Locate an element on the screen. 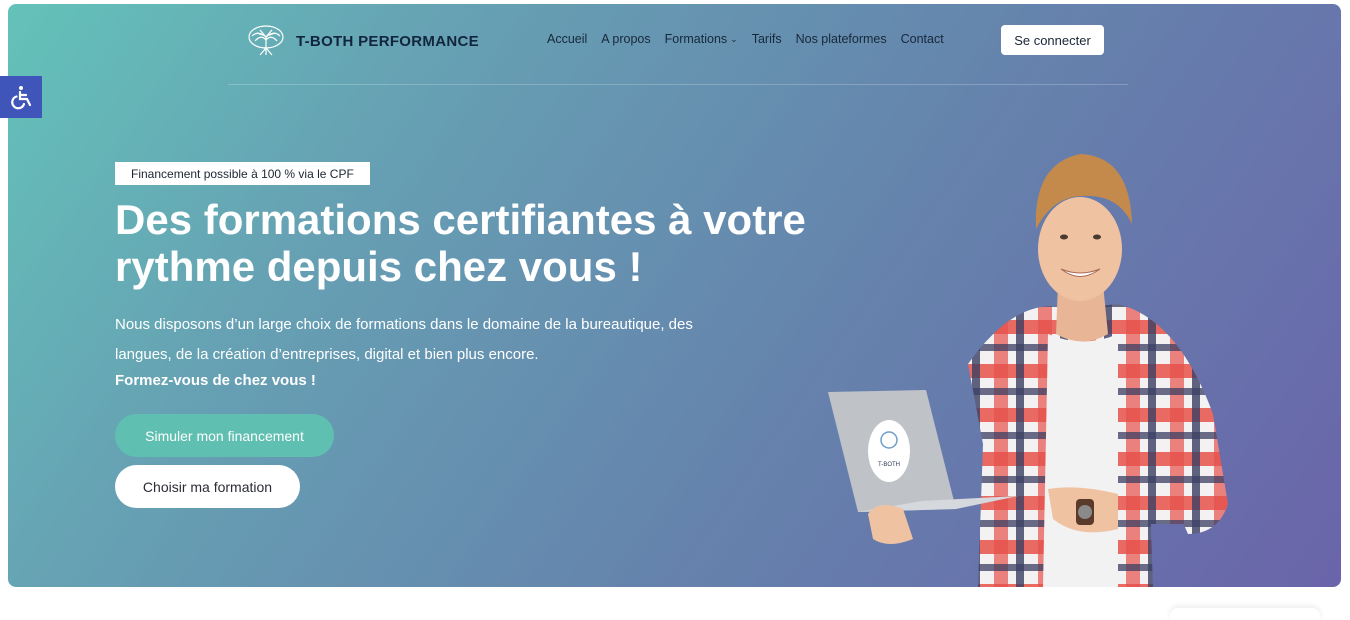 Image resolution: width=1350 pixels, height=620 pixels. accessibility-button is located at coordinates (21, 97).